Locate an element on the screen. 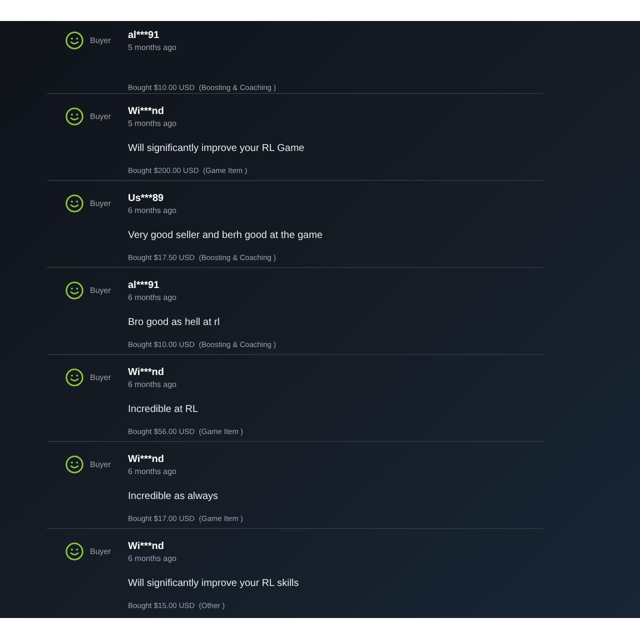 The height and width of the screenshot is (640, 640). review-text: Will significantly improve your RL Game is located at coordinates (216, 148).